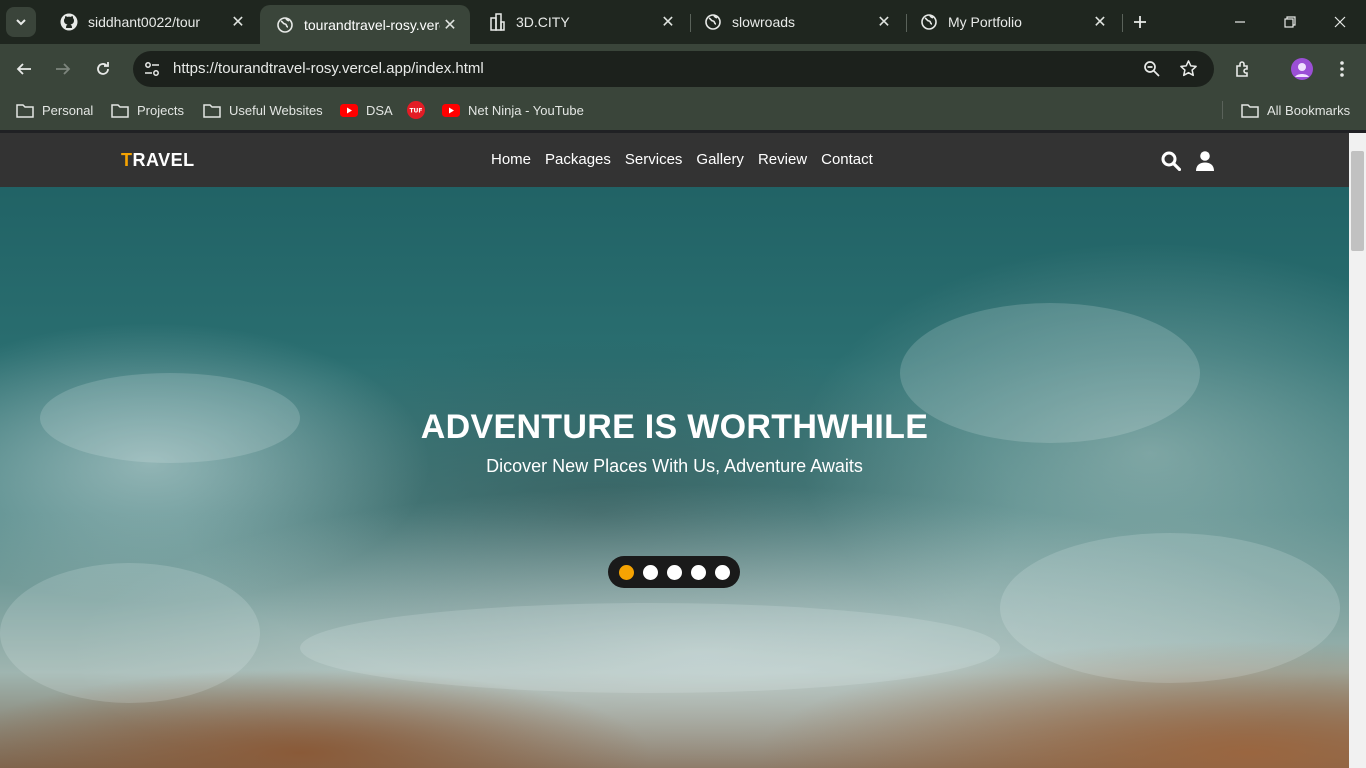 This screenshot has height=768, width=1366. What do you see at coordinates (764, 22) in the screenshot?
I see `tab-title: slowroads` at bounding box center [764, 22].